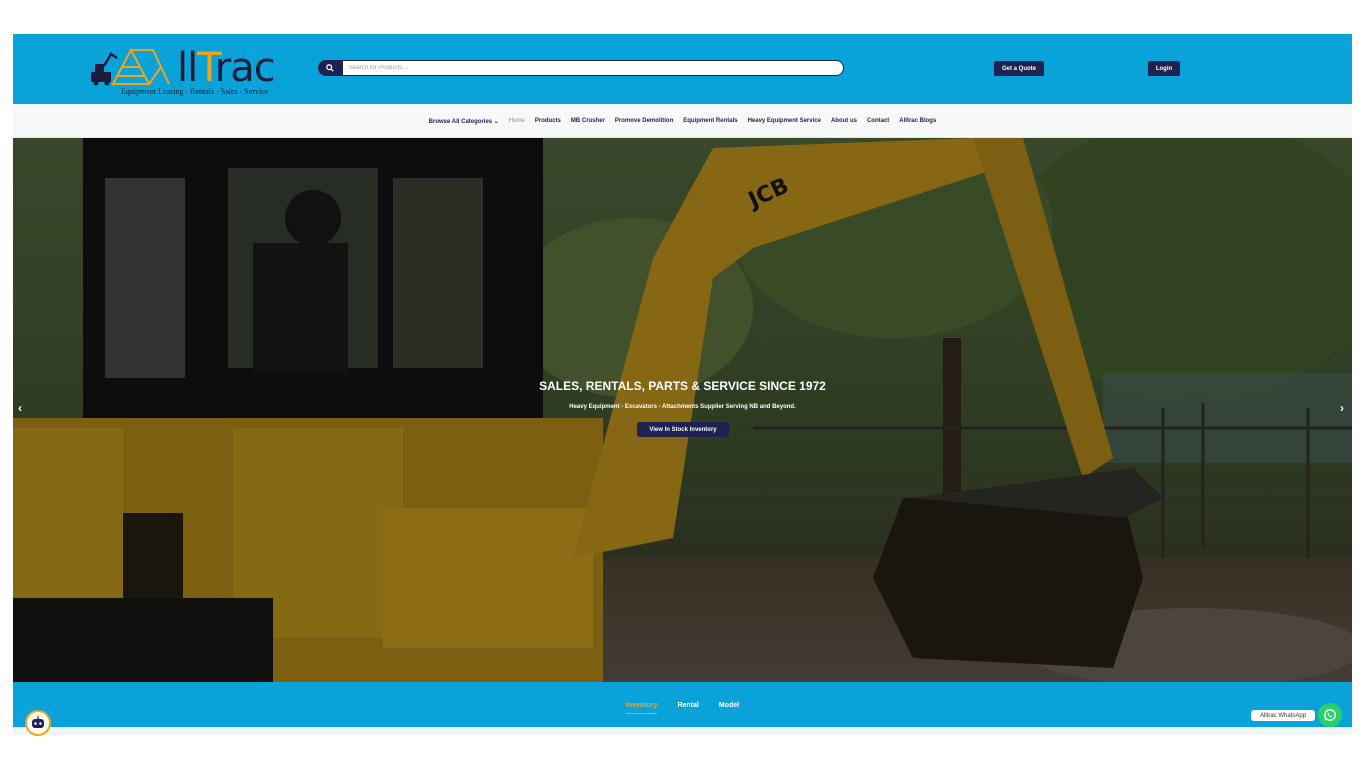 The height and width of the screenshot is (768, 1366). I want to click on search-bar, so click(581, 68).